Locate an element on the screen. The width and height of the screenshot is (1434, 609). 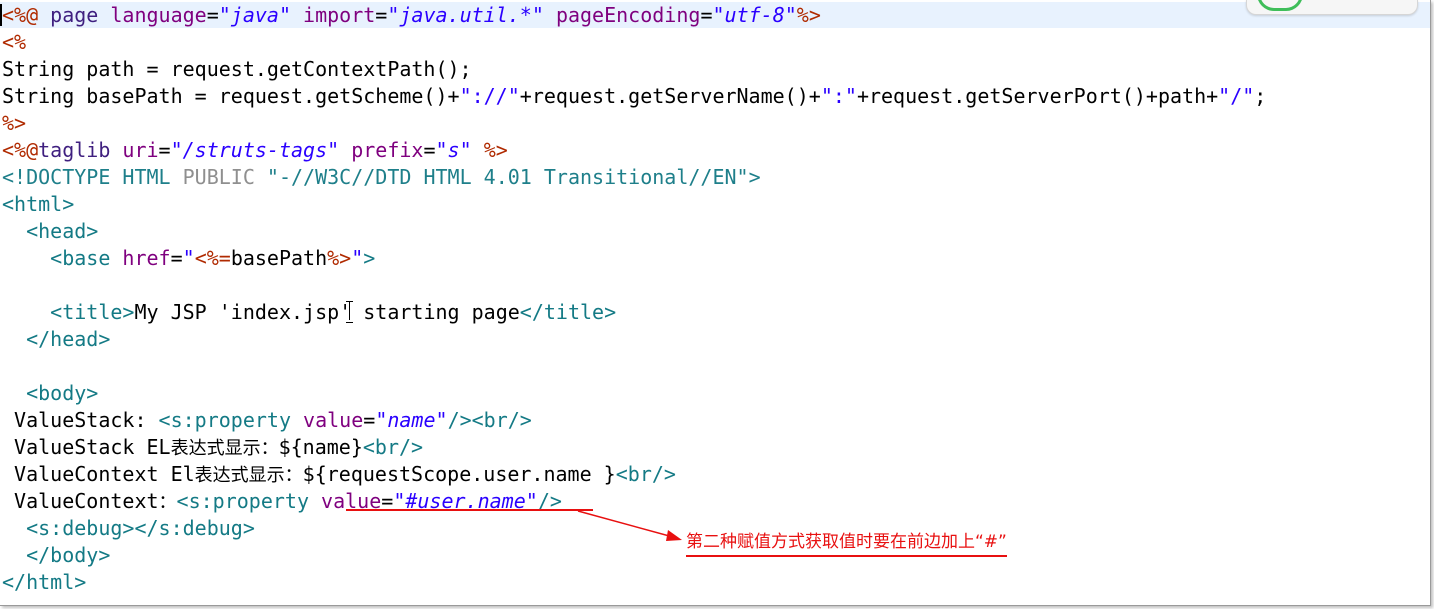
floating-toolbar-tab is located at coordinates (1332, 7).